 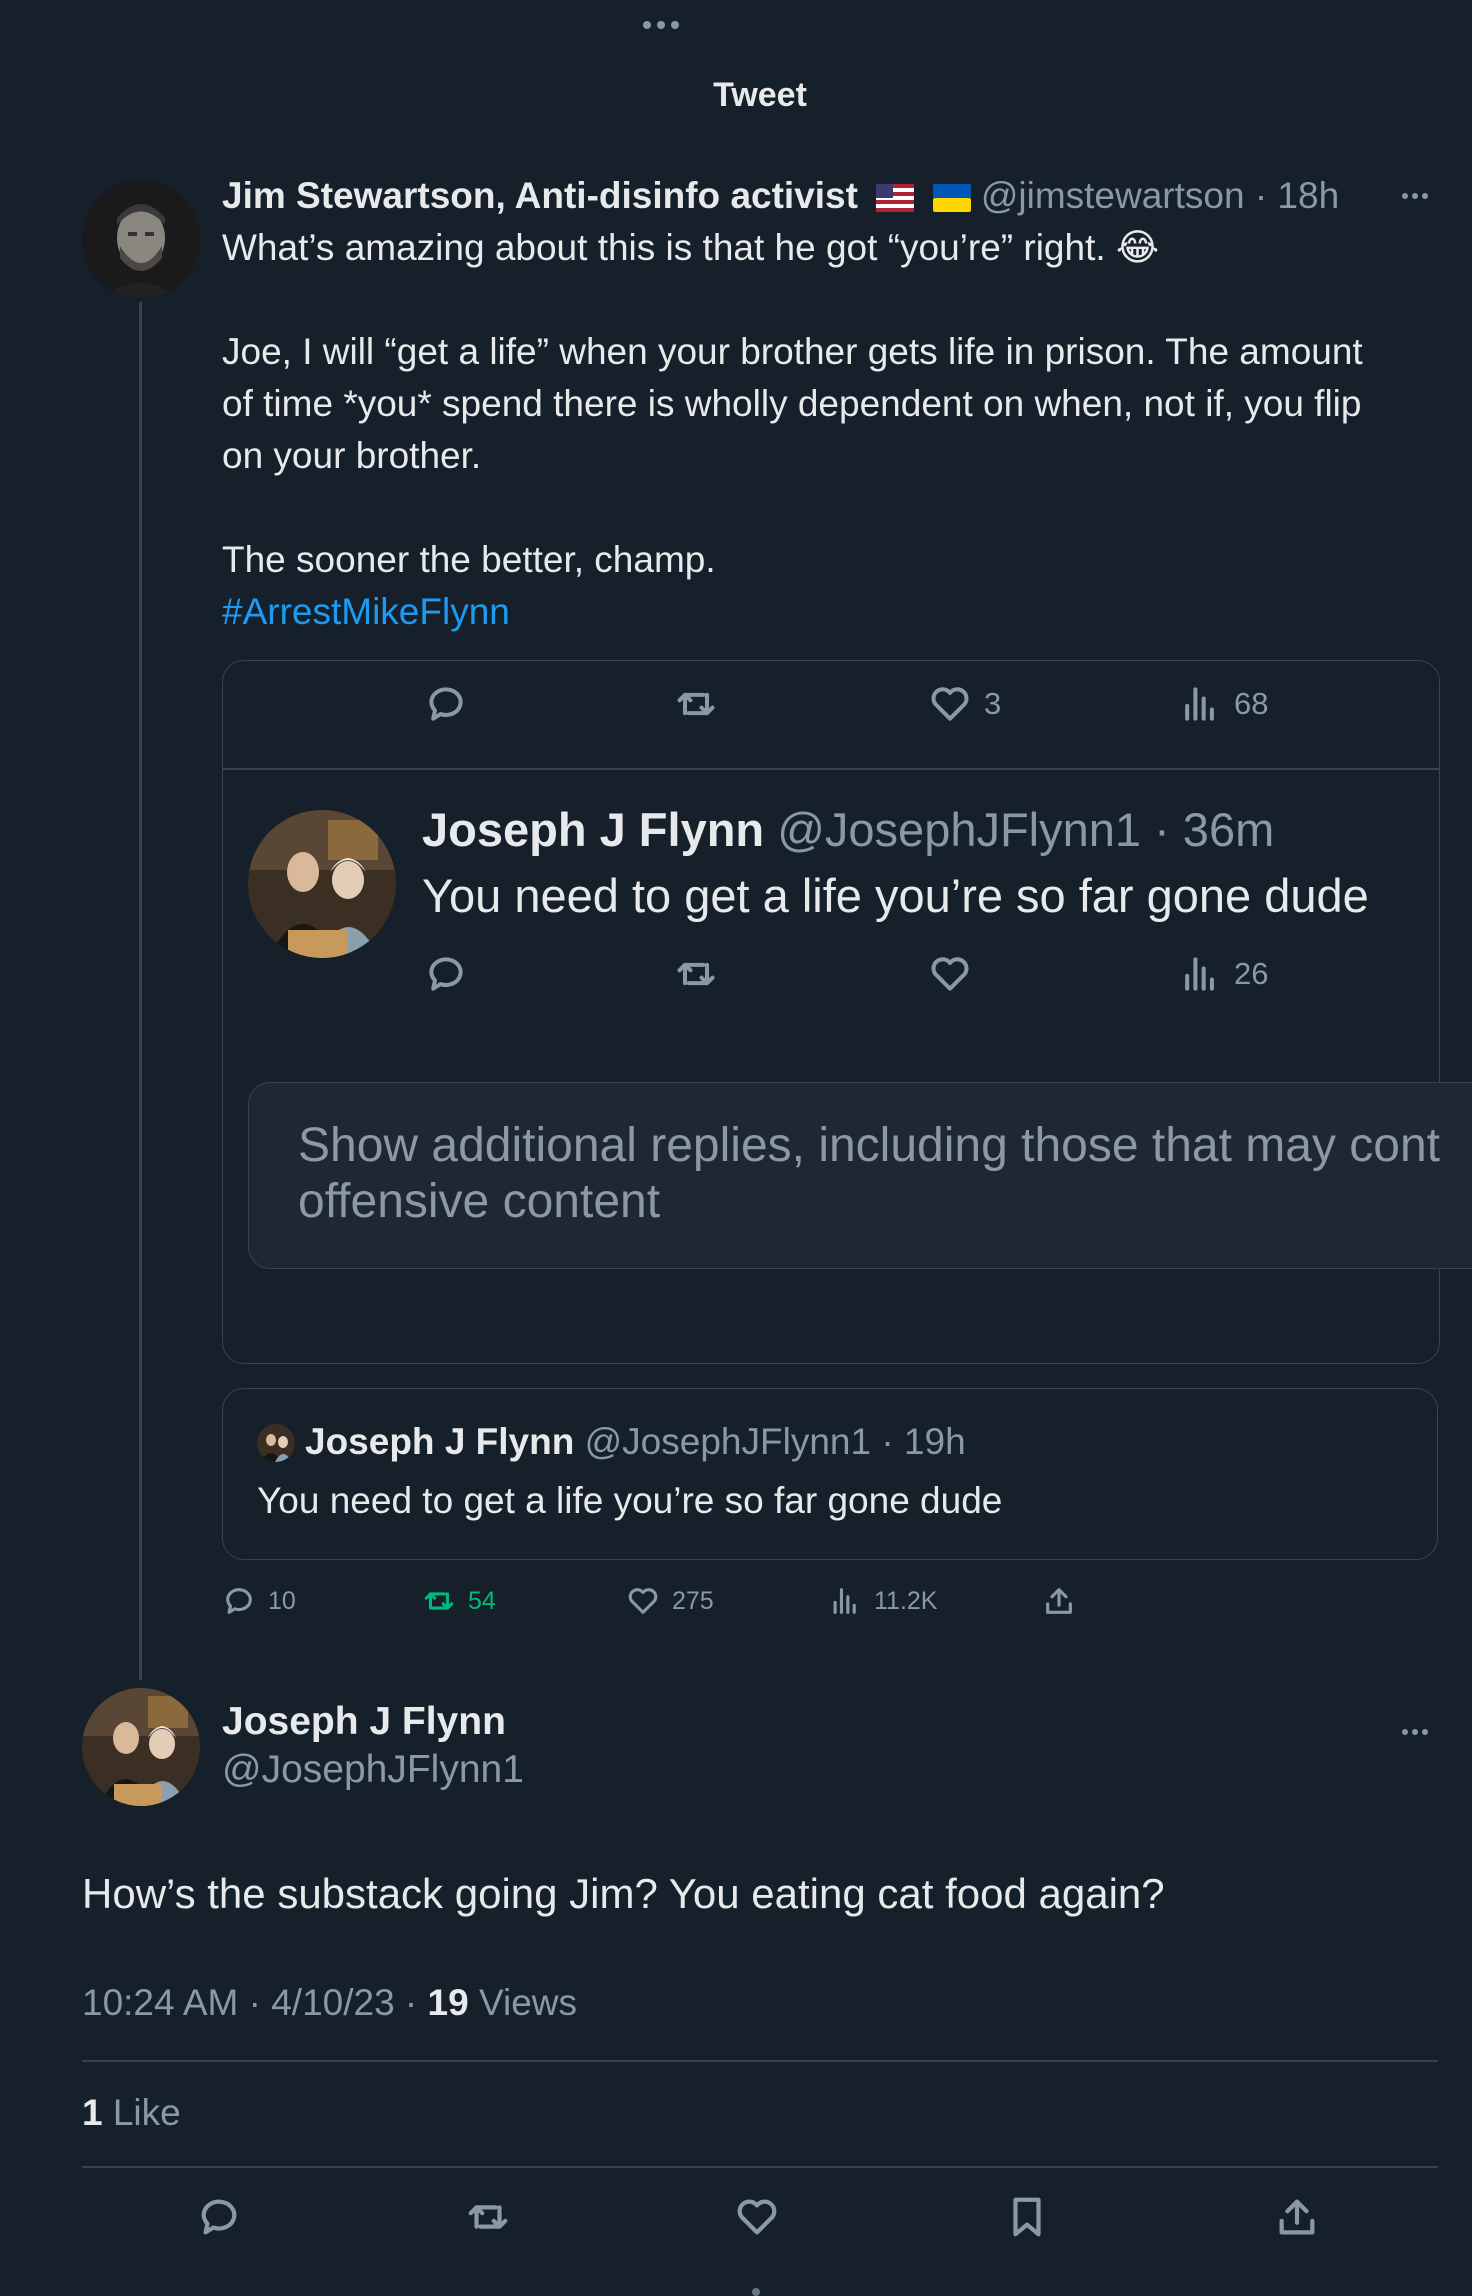 What do you see at coordinates (259, 1601) in the screenshot?
I see `reply-button: 10` at bounding box center [259, 1601].